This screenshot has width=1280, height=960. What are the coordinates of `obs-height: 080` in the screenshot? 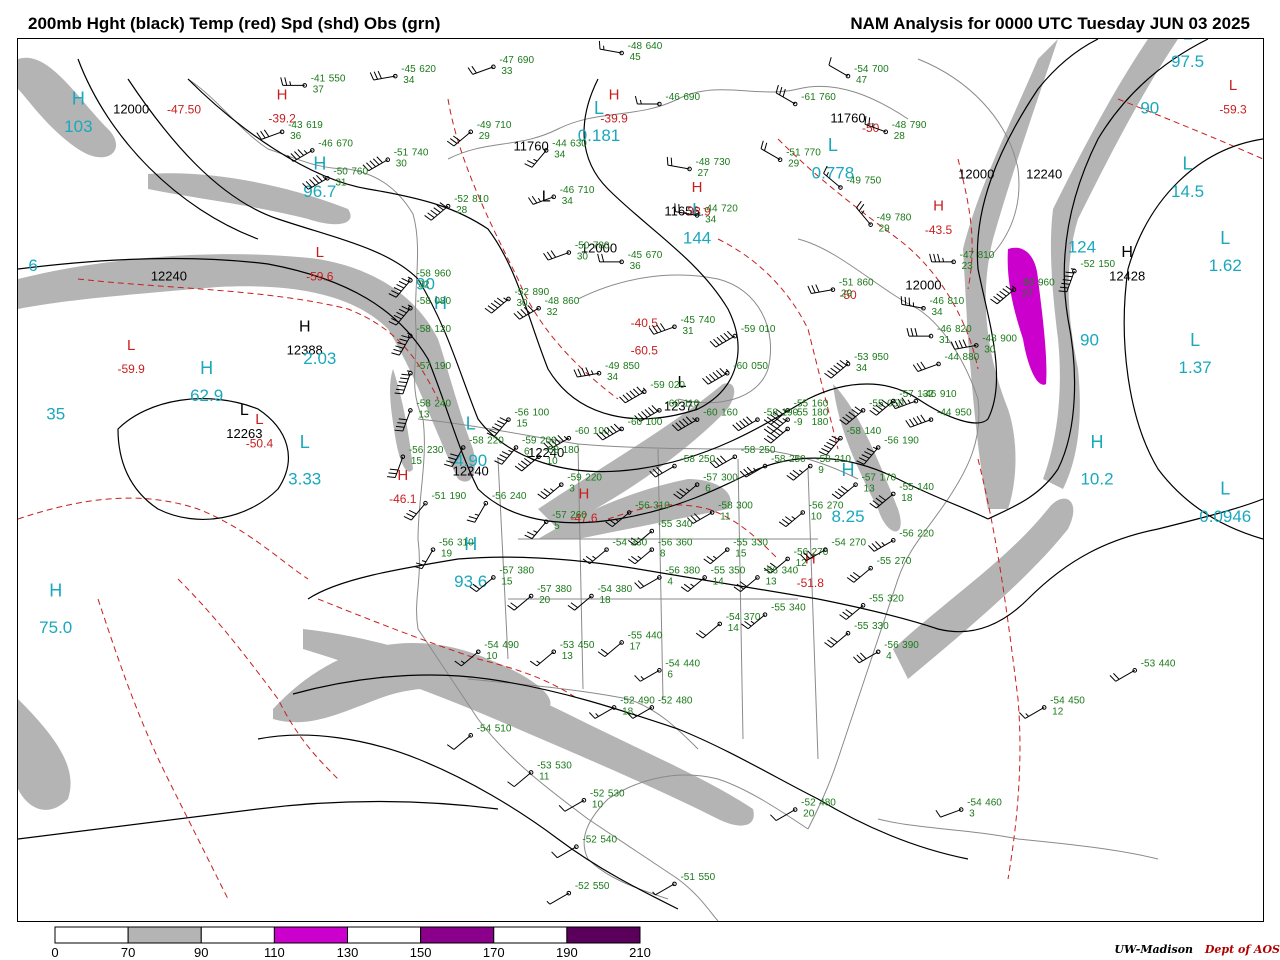 It's located at (442, 301).